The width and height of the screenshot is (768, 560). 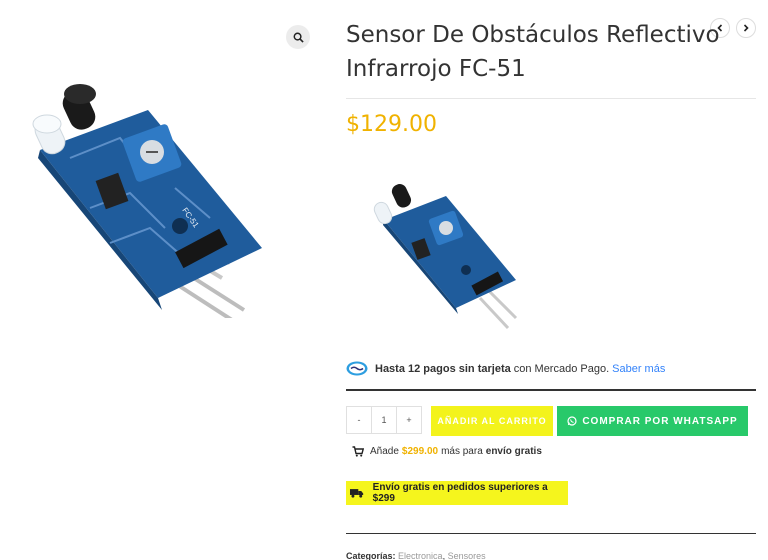 What do you see at coordinates (420, 451) in the screenshot?
I see `shipping-amount: $299.00` at bounding box center [420, 451].